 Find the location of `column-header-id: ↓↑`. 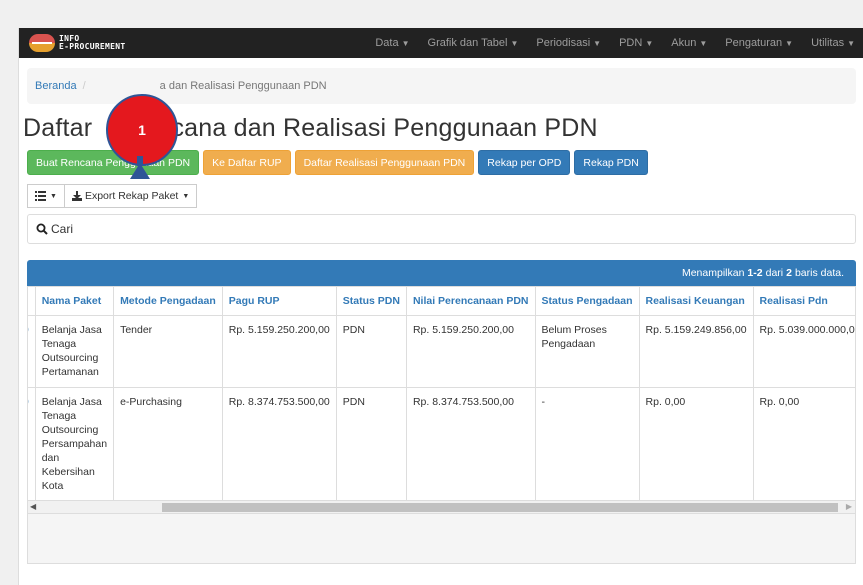

column-header-id: ↓↑ is located at coordinates (32, 301).